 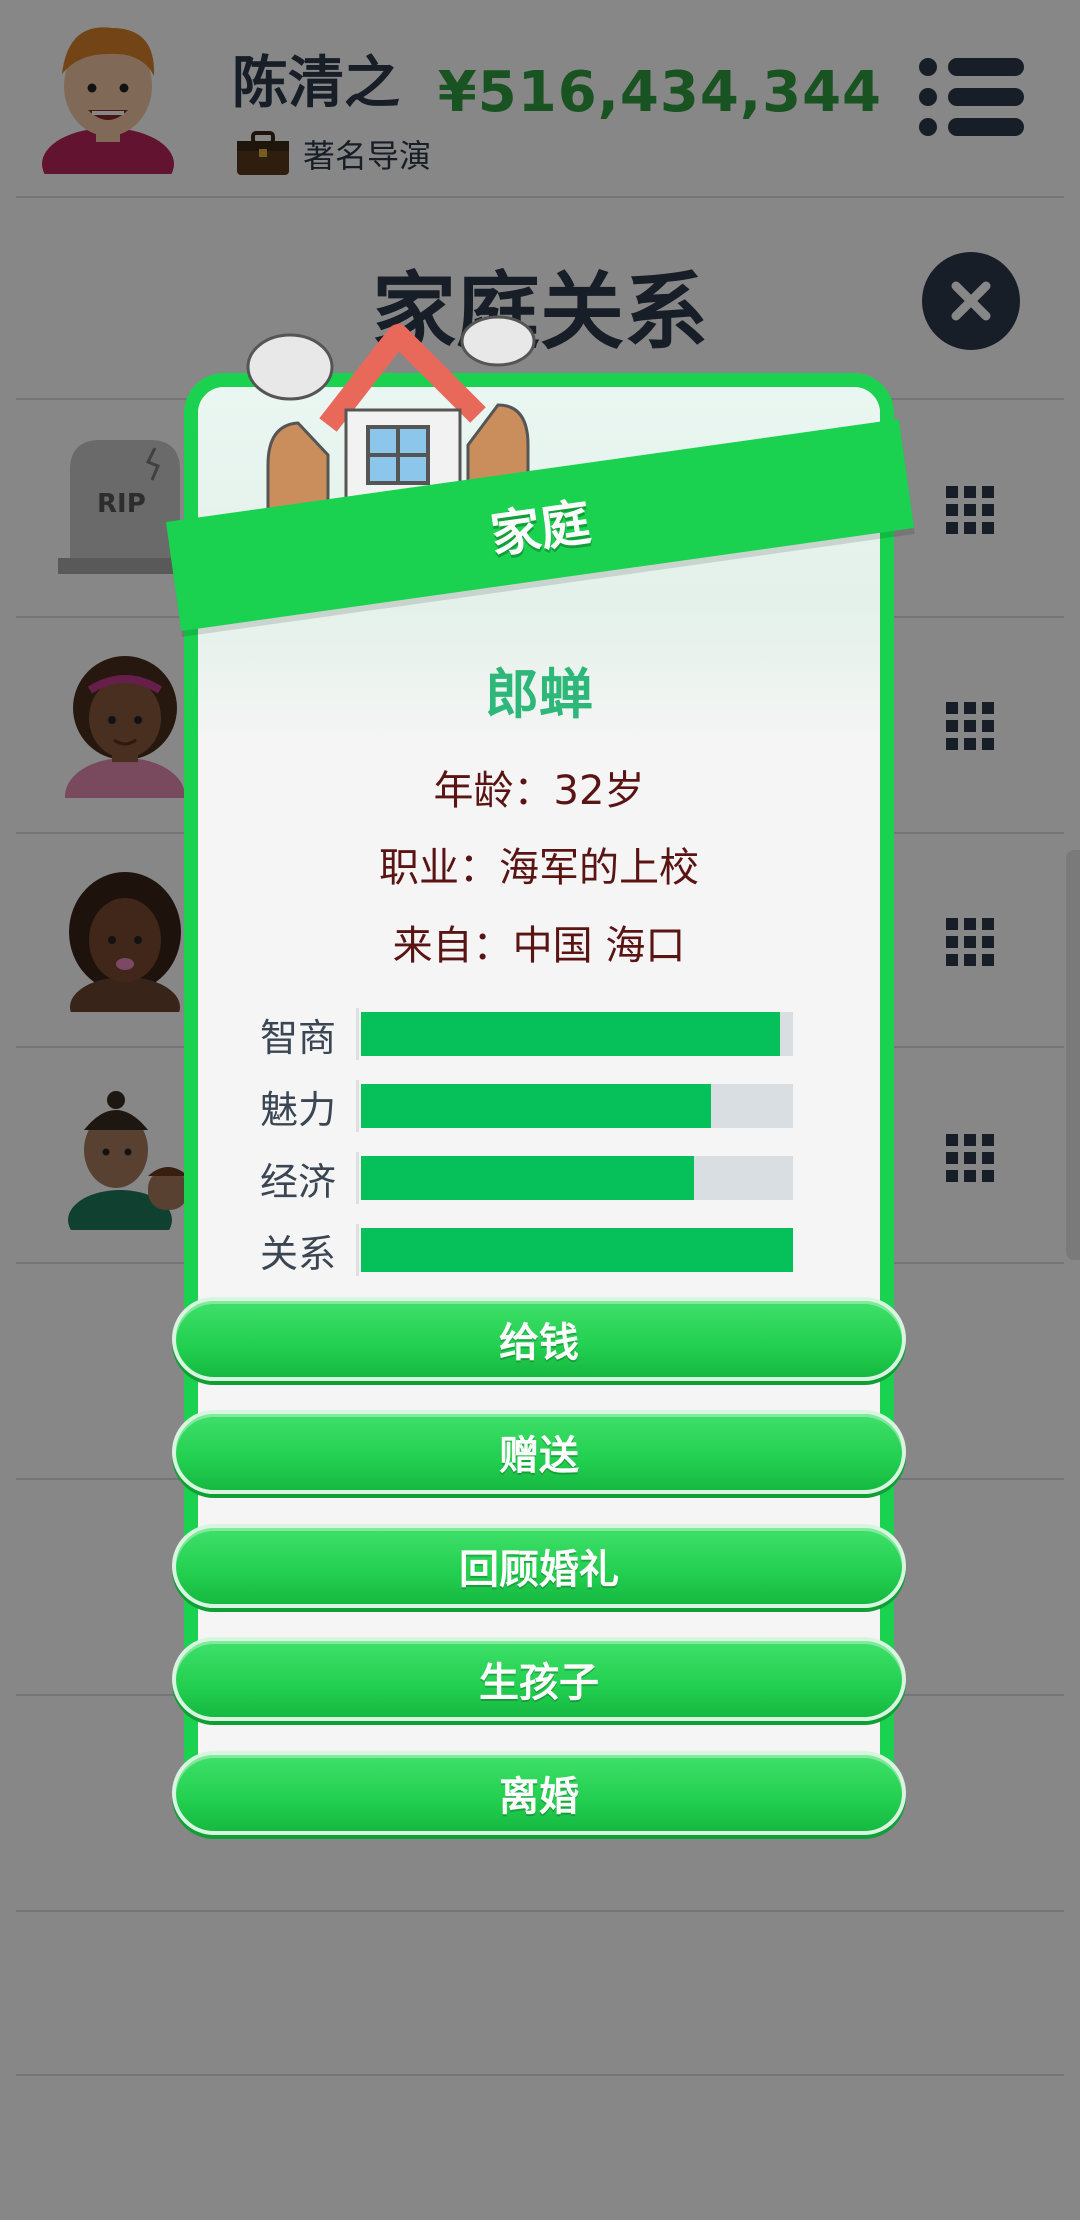 What do you see at coordinates (539, 1679) in the screenshot?
I see `have-child-button: 生孩子` at bounding box center [539, 1679].